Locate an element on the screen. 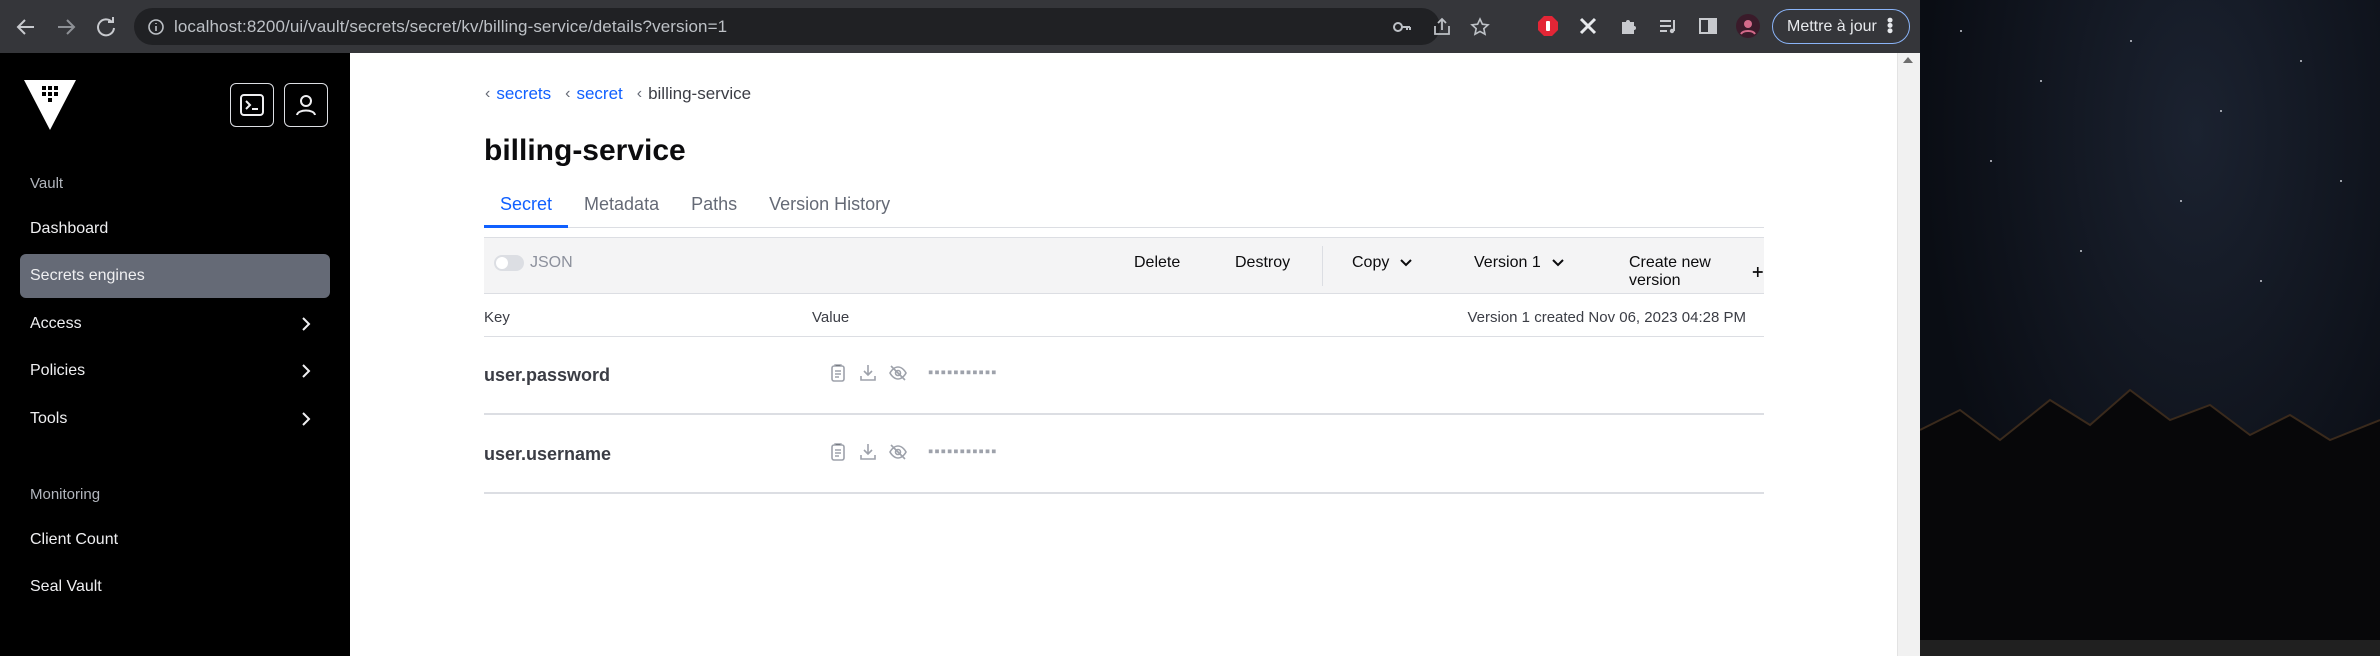 Image resolution: width=2380 pixels, height=656 pixels. reload-button is located at coordinates (106, 27).